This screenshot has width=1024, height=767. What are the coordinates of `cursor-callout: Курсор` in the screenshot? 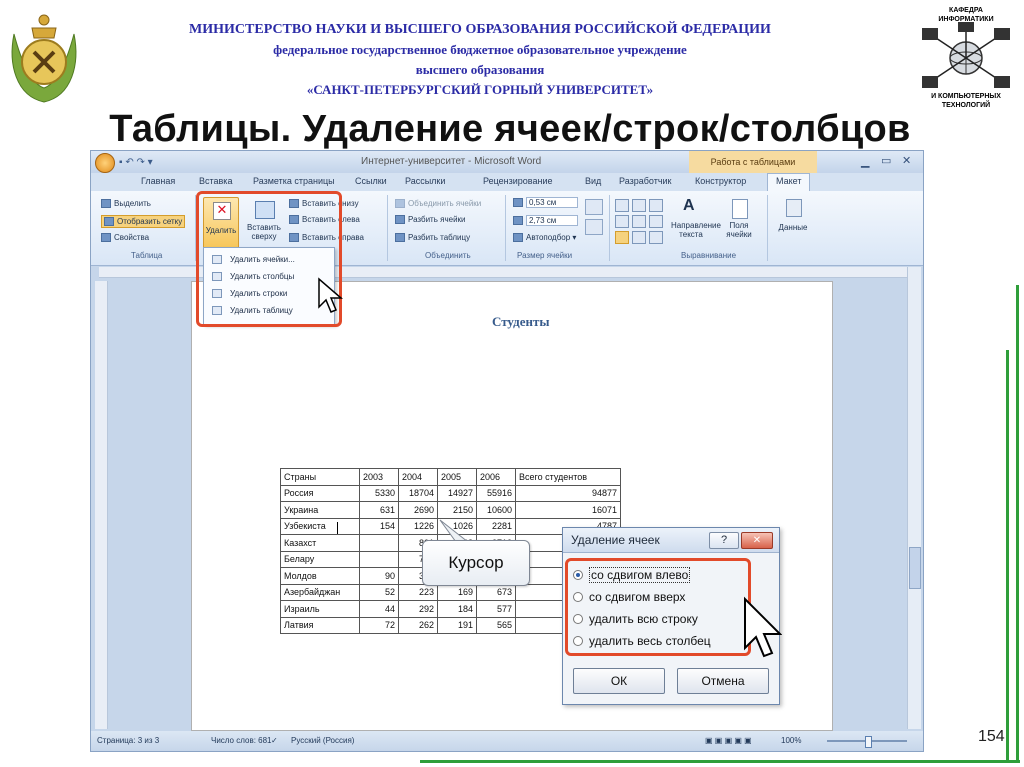 It's located at (476, 563).